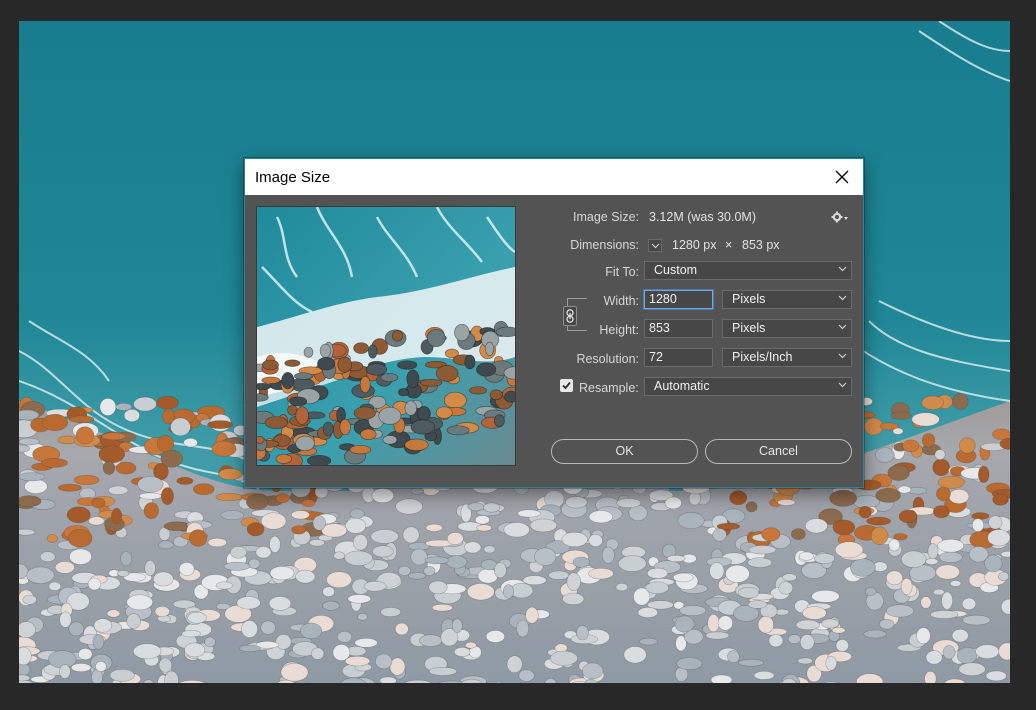  Describe the element at coordinates (748, 270) in the screenshot. I see `fit-to-select: Custom` at that location.